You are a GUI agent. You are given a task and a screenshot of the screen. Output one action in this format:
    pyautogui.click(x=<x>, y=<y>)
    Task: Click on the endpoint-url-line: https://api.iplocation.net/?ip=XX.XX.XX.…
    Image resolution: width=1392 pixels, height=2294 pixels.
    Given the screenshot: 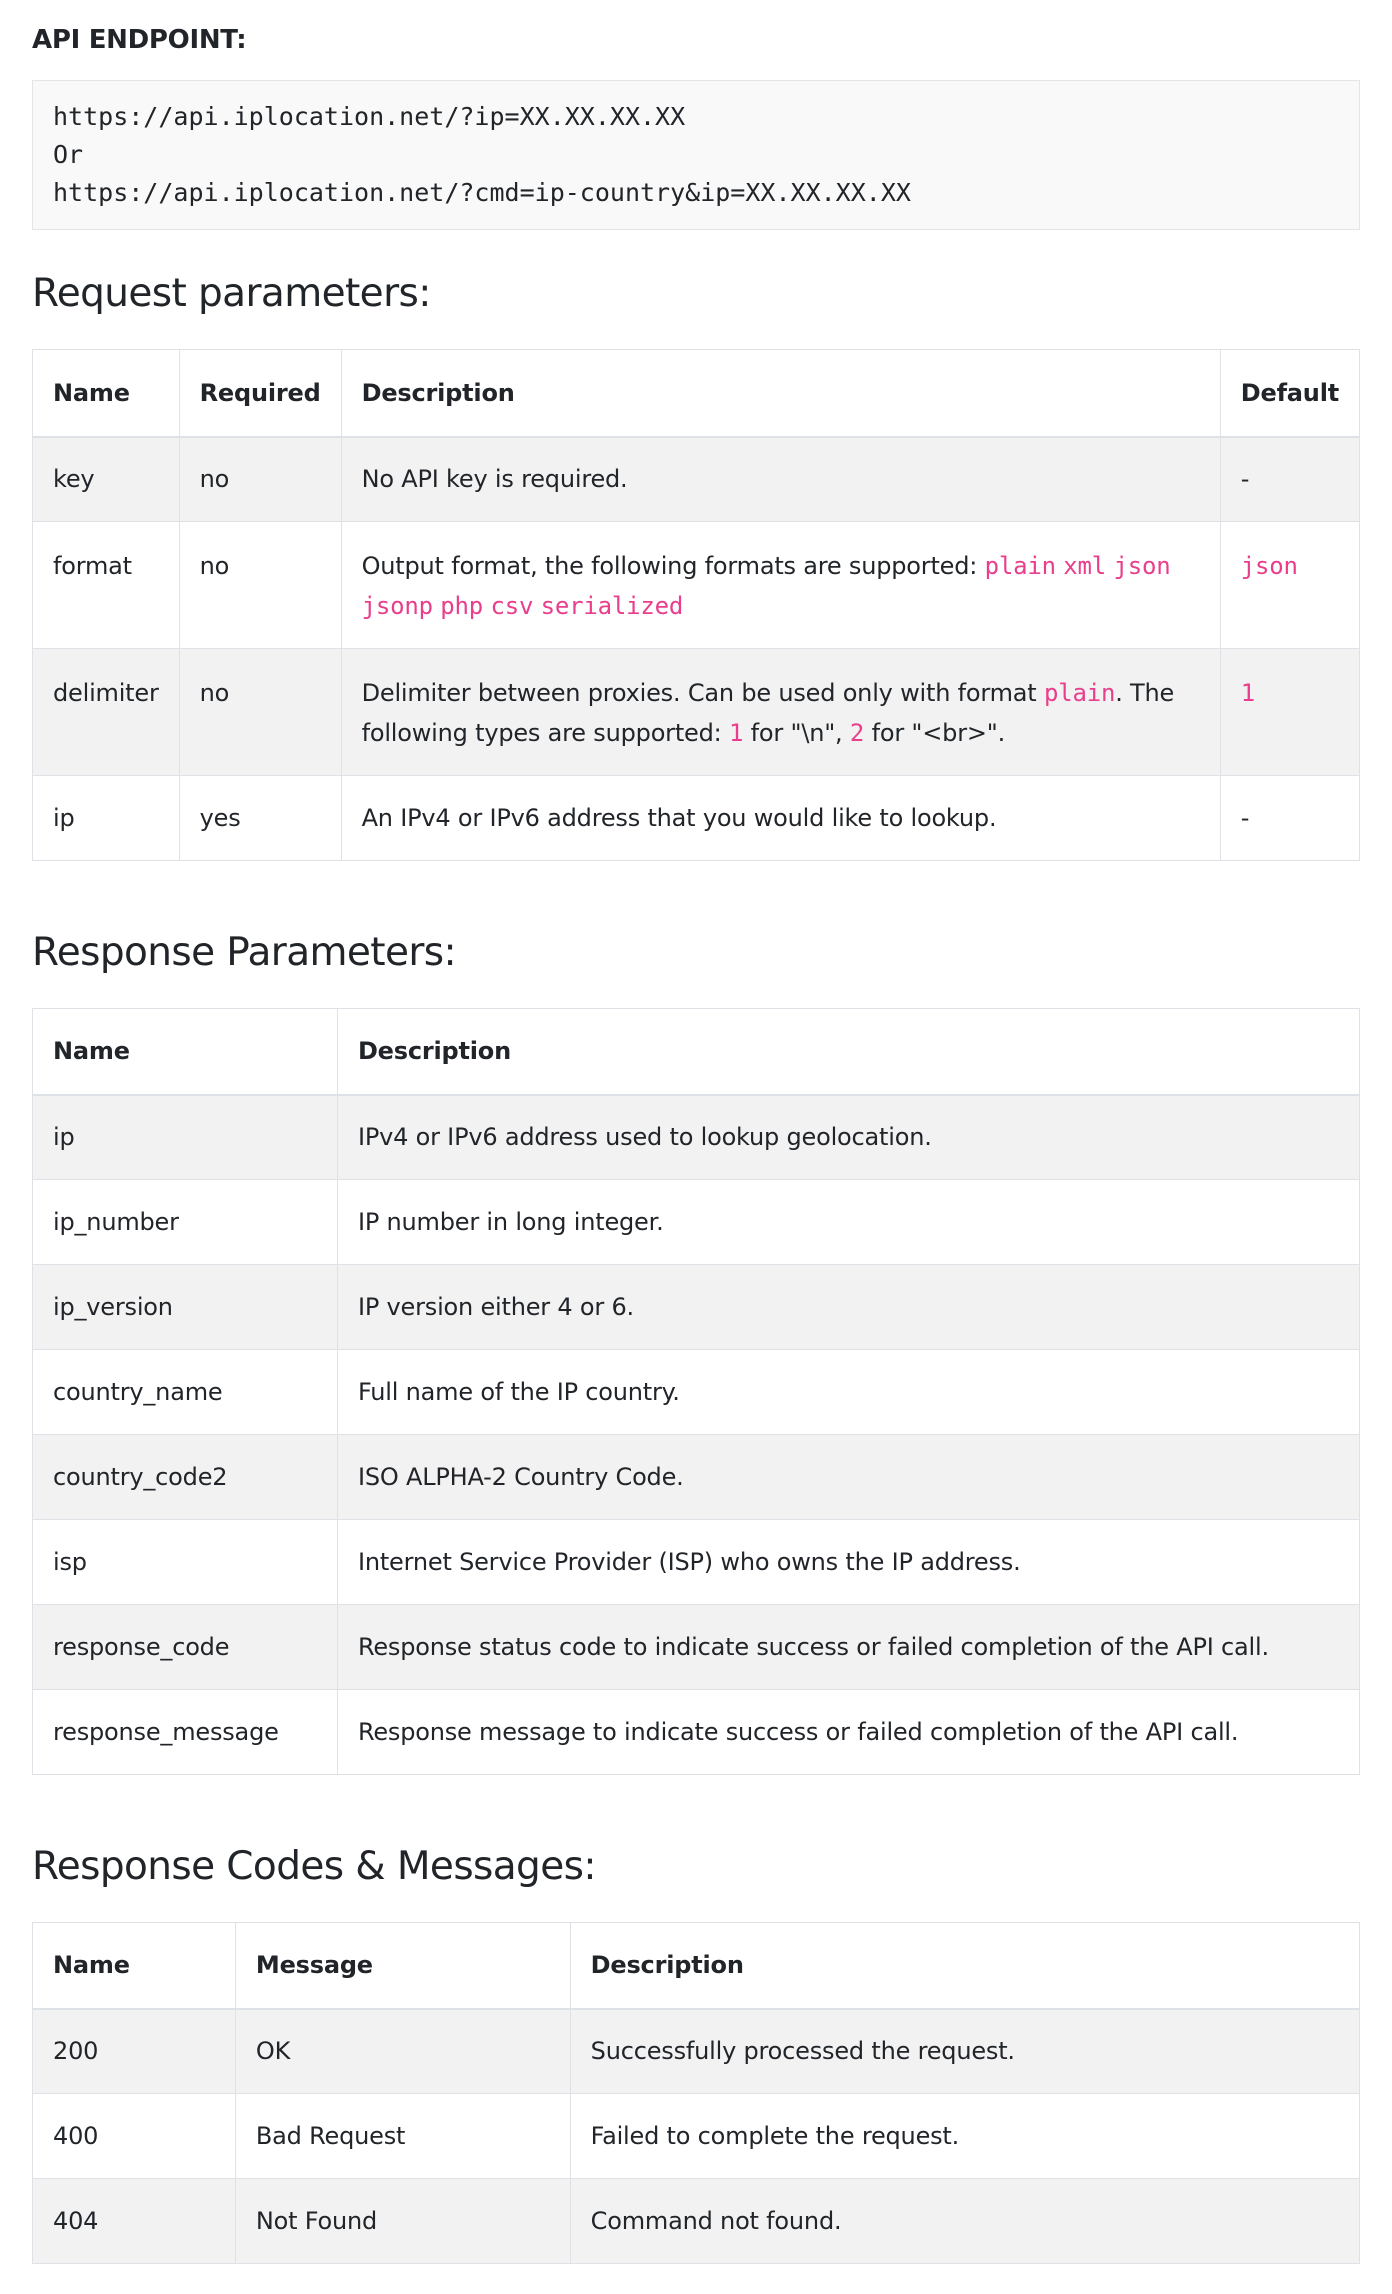 What is the action you would take?
    pyautogui.click(x=369, y=116)
    